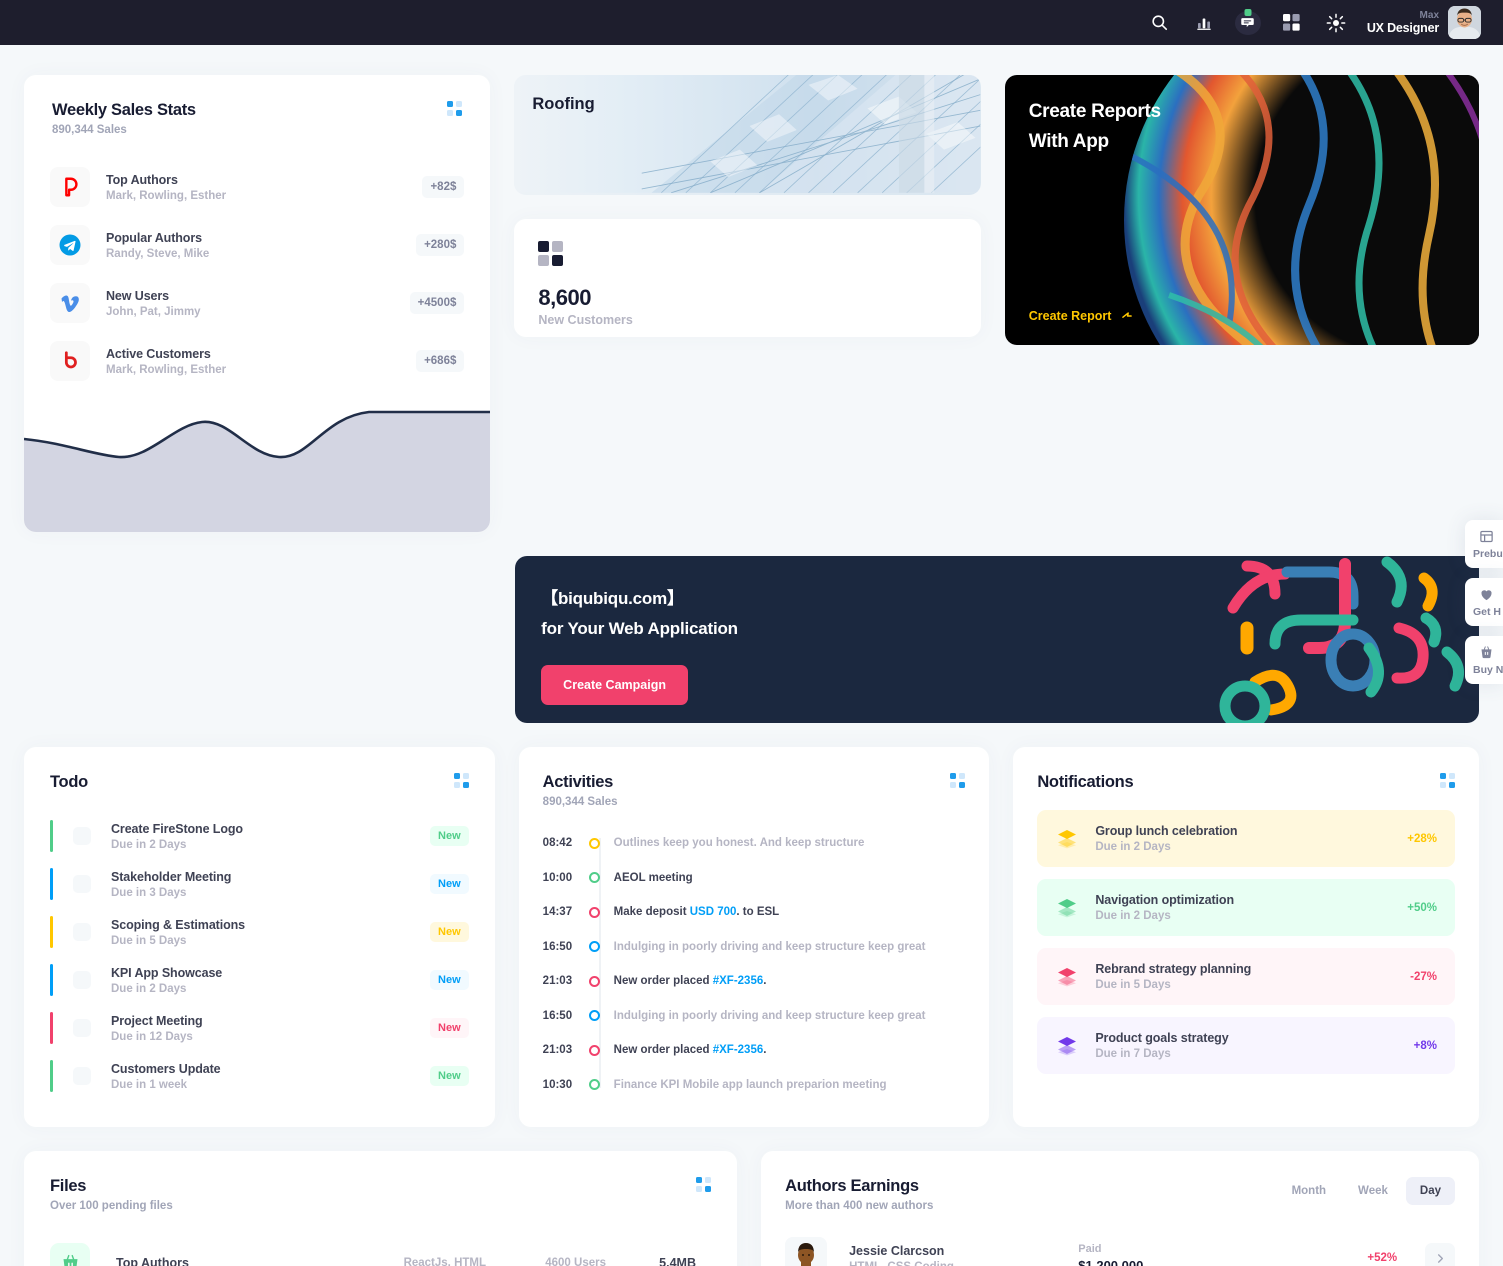  I want to click on user-role: UX Designer, so click(1402, 28).